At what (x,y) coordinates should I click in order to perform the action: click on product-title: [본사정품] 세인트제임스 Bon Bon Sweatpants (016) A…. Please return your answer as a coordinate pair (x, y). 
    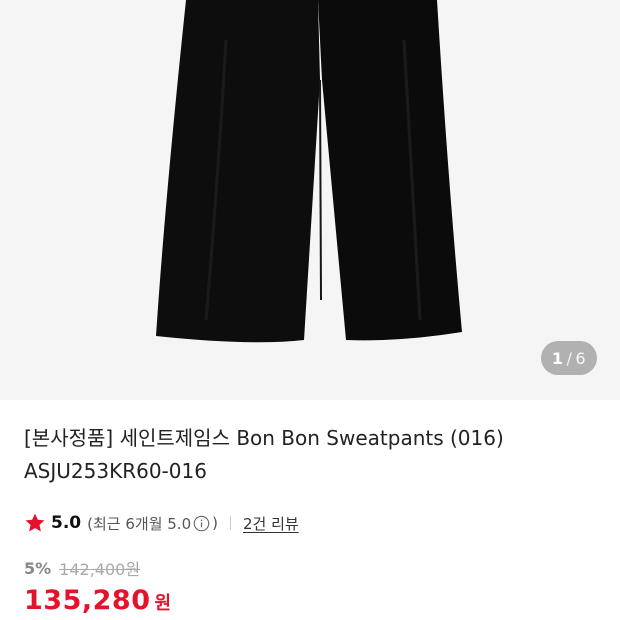
    Looking at the image, I should click on (314, 455).